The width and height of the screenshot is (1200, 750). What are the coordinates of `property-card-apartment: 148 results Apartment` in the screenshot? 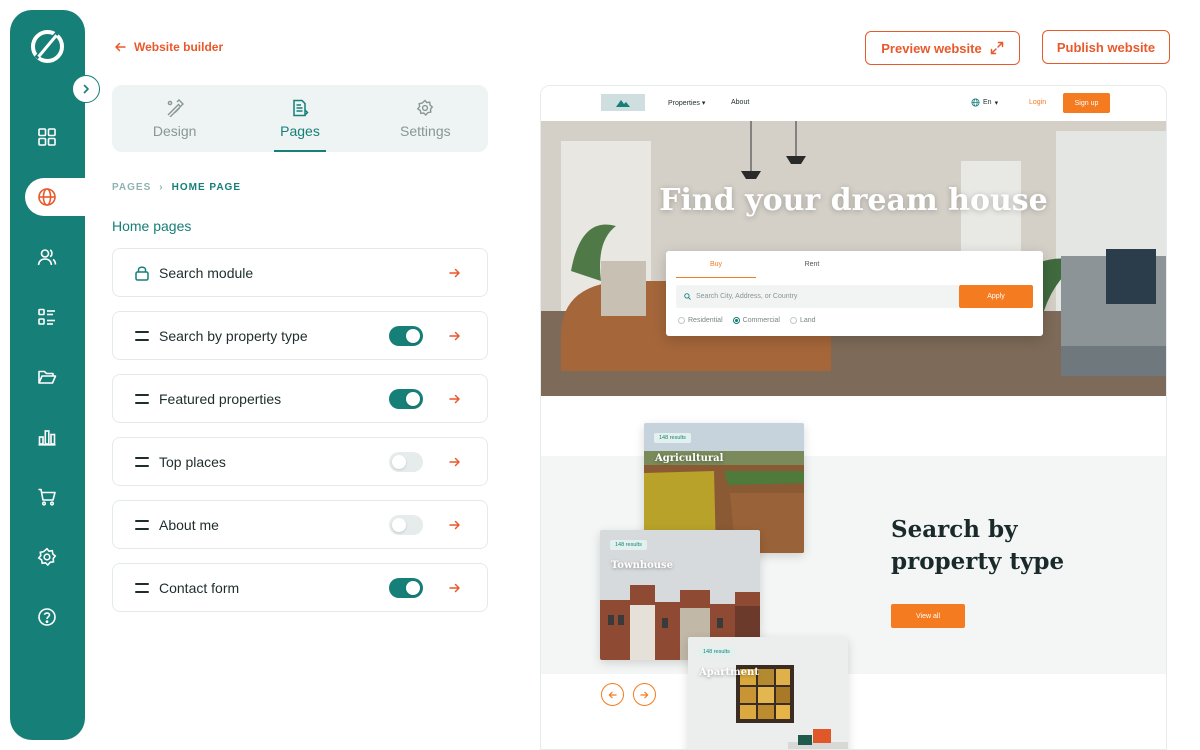 It's located at (768, 693).